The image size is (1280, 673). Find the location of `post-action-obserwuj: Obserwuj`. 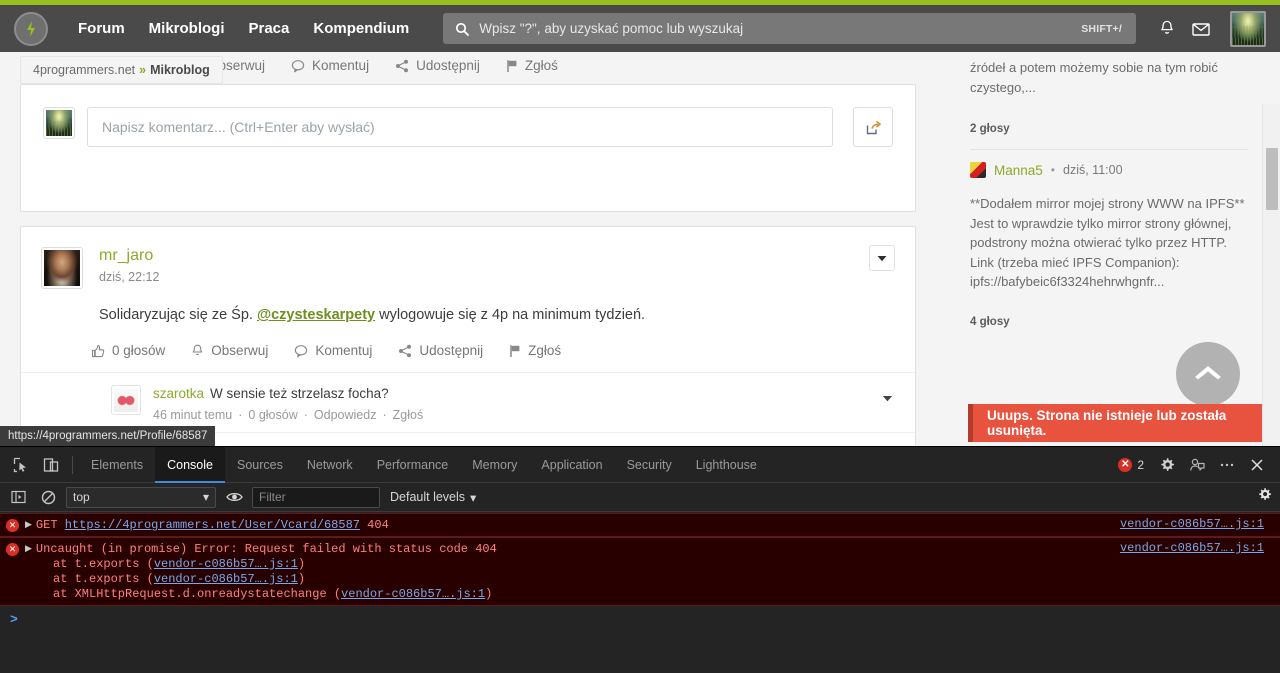

post-action-obserwuj: Obserwuj is located at coordinates (229, 350).